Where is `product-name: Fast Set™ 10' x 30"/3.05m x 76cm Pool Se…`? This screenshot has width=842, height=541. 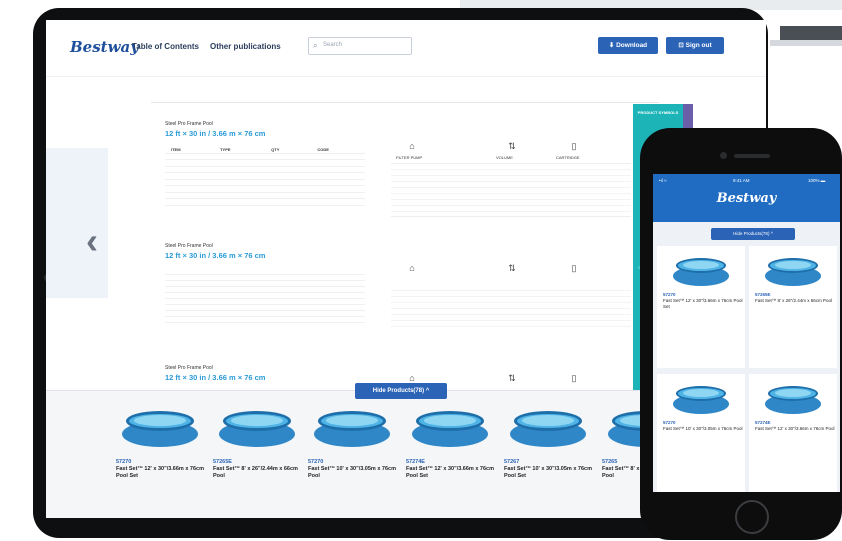 product-name: Fast Set™ 10' x 30"/3.05m x 76cm Pool Se… is located at coordinates (548, 472).